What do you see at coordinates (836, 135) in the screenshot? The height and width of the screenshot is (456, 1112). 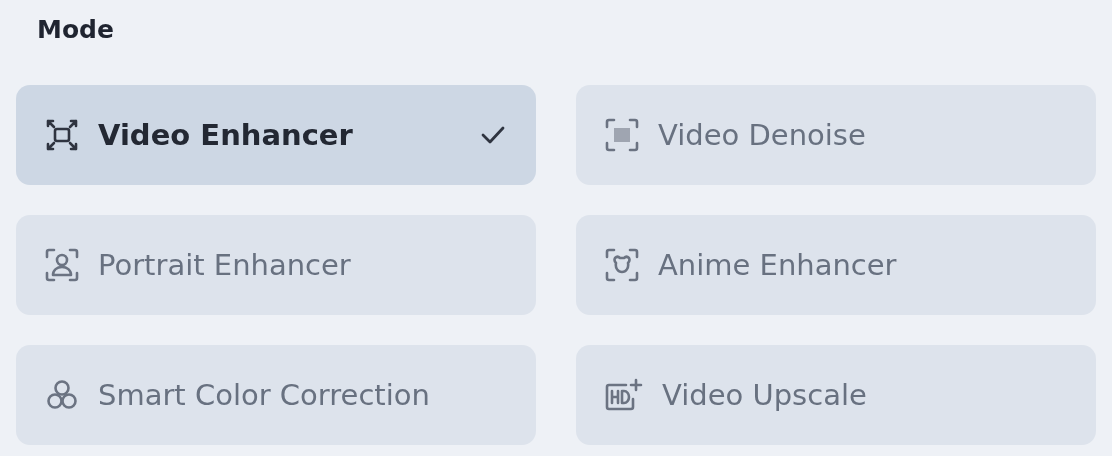 I see `mode-option: Video Denoise` at bounding box center [836, 135].